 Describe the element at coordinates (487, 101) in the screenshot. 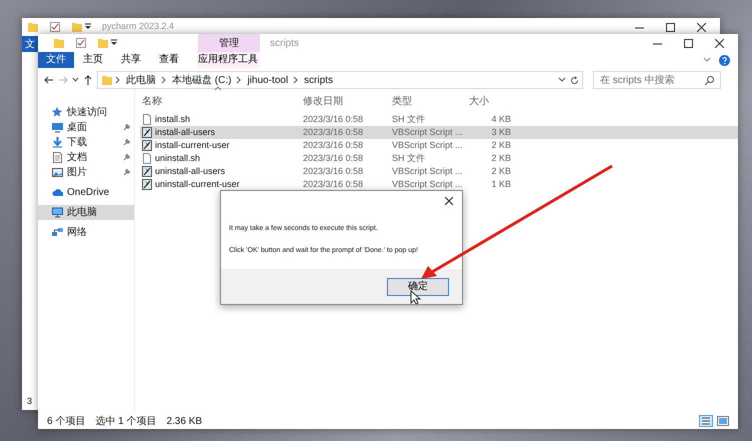

I see `column-header: 大小` at that location.